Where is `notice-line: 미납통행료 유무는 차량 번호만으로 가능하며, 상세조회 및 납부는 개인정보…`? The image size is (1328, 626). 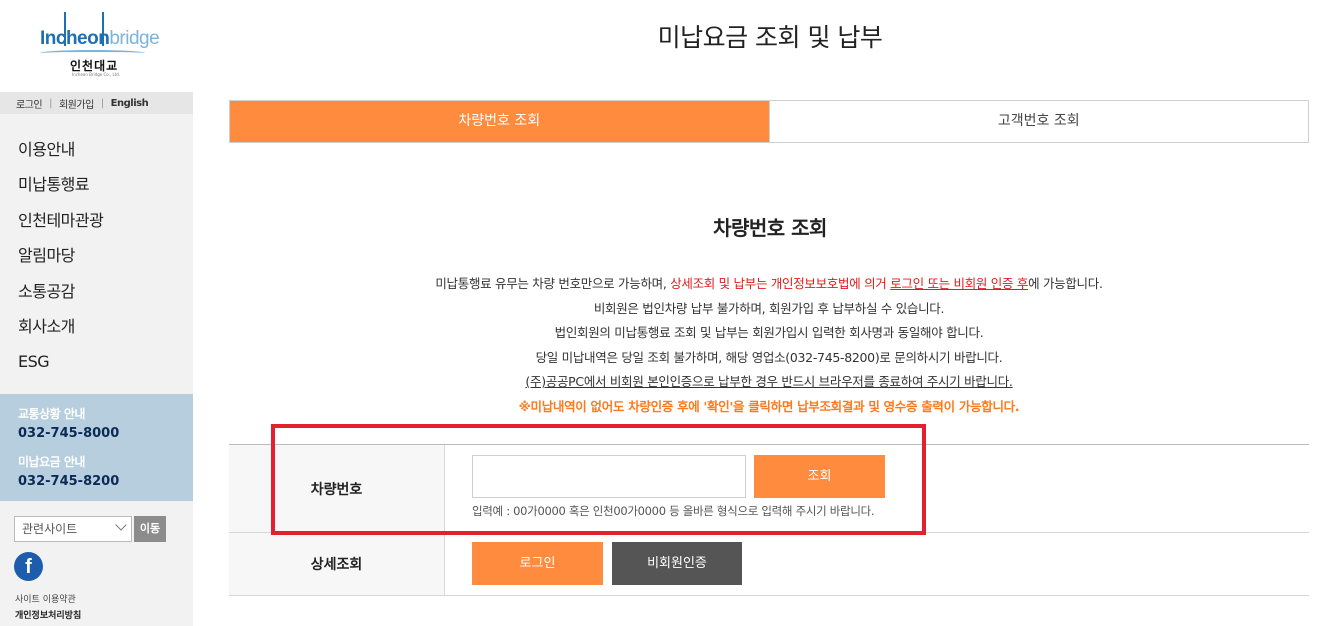
notice-line: 미납통행료 유무는 차량 번호만으로 가능하며, 상세조회 및 납부는 개인정보… is located at coordinates (769, 283).